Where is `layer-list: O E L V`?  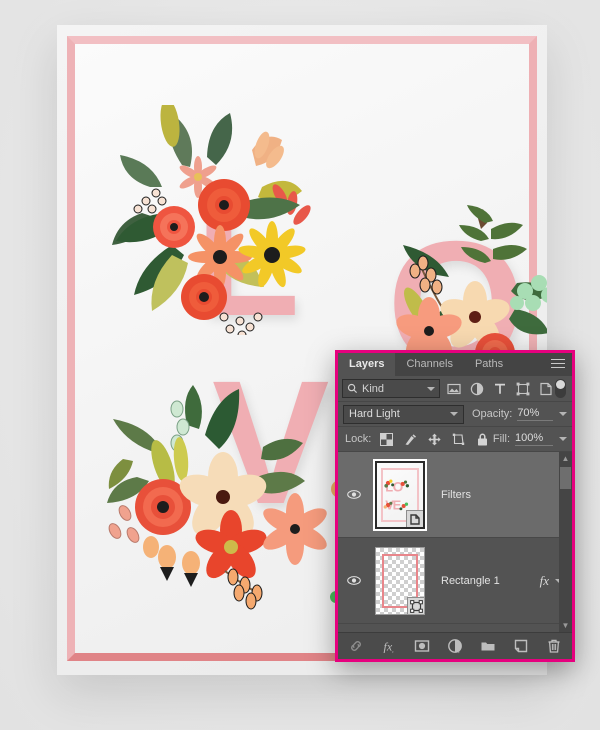 layer-list: O E L V is located at coordinates (455, 542).